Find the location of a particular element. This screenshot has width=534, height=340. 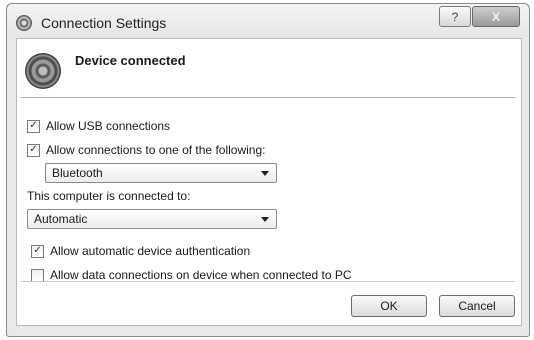

connected-to-select: Automatic is located at coordinates (152, 219).